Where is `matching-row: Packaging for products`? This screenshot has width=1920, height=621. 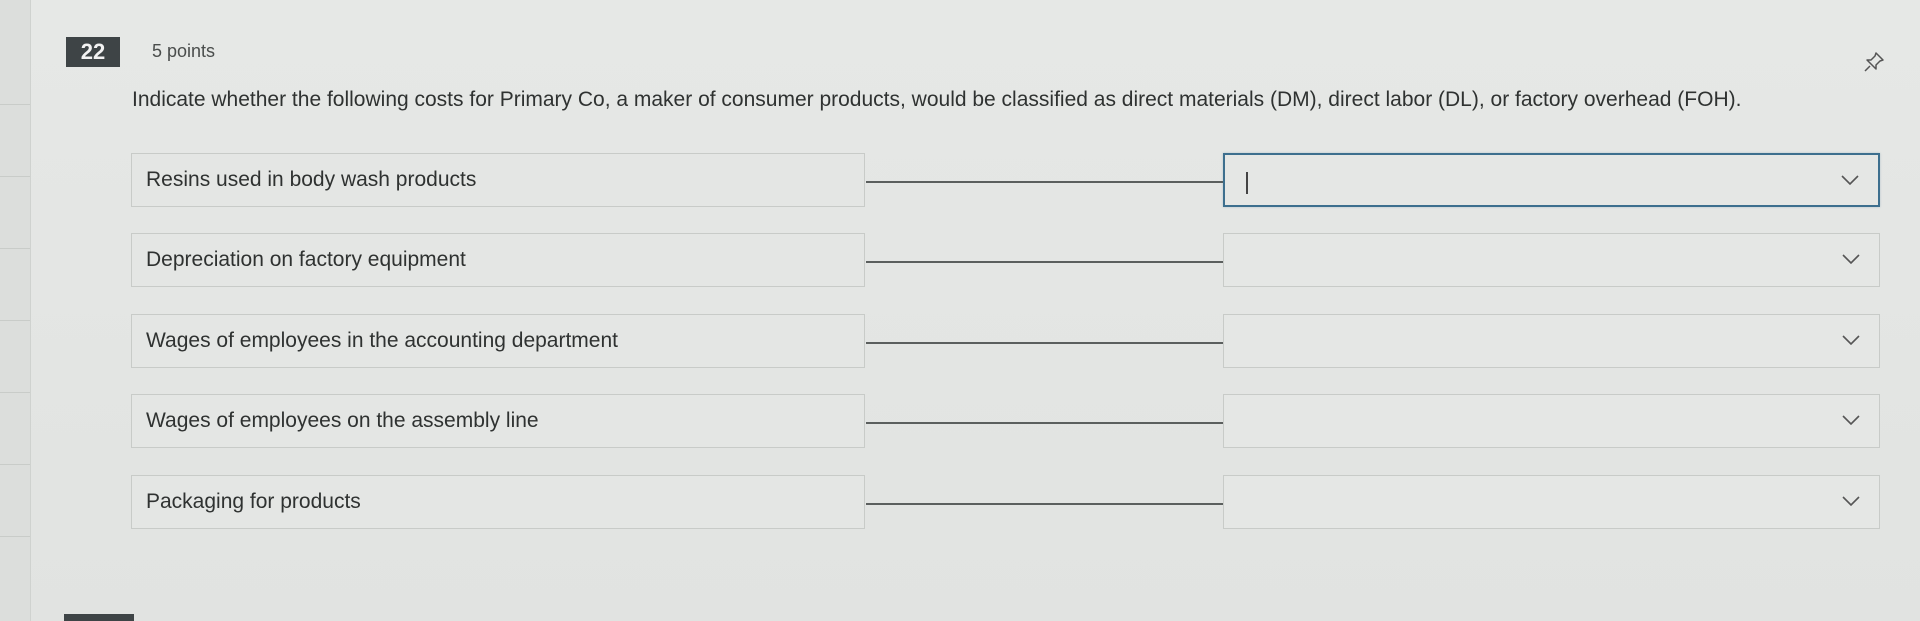
matching-row: Packaging for products is located at coordinates (960, 503).